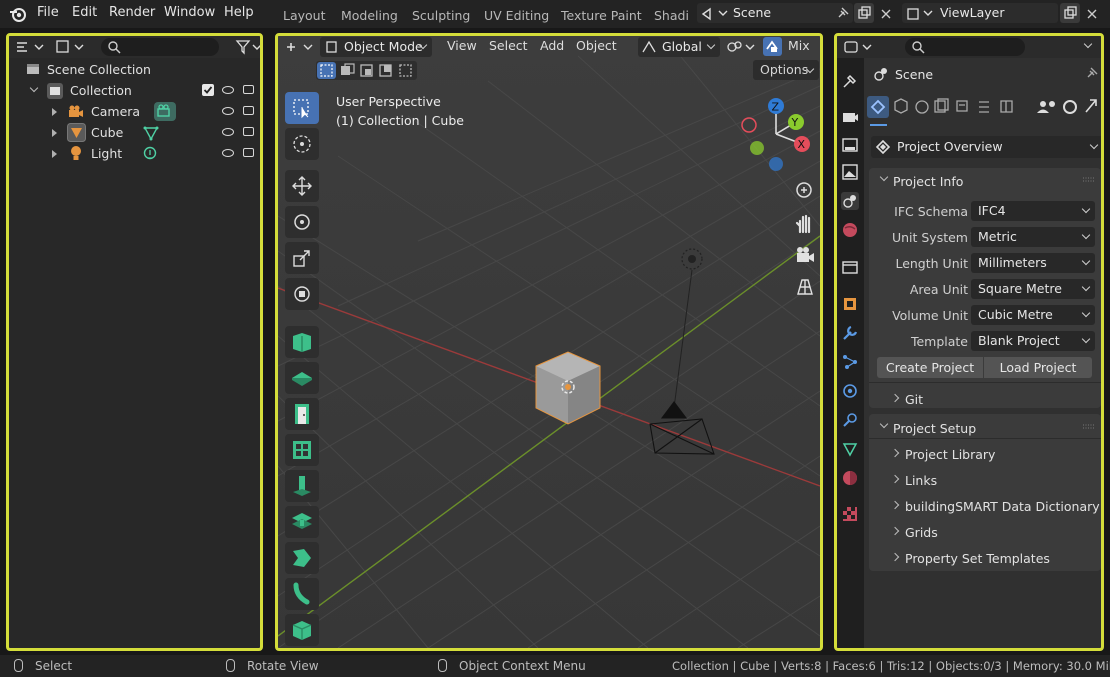  I want to click on tab-physics, so click(850, 391).